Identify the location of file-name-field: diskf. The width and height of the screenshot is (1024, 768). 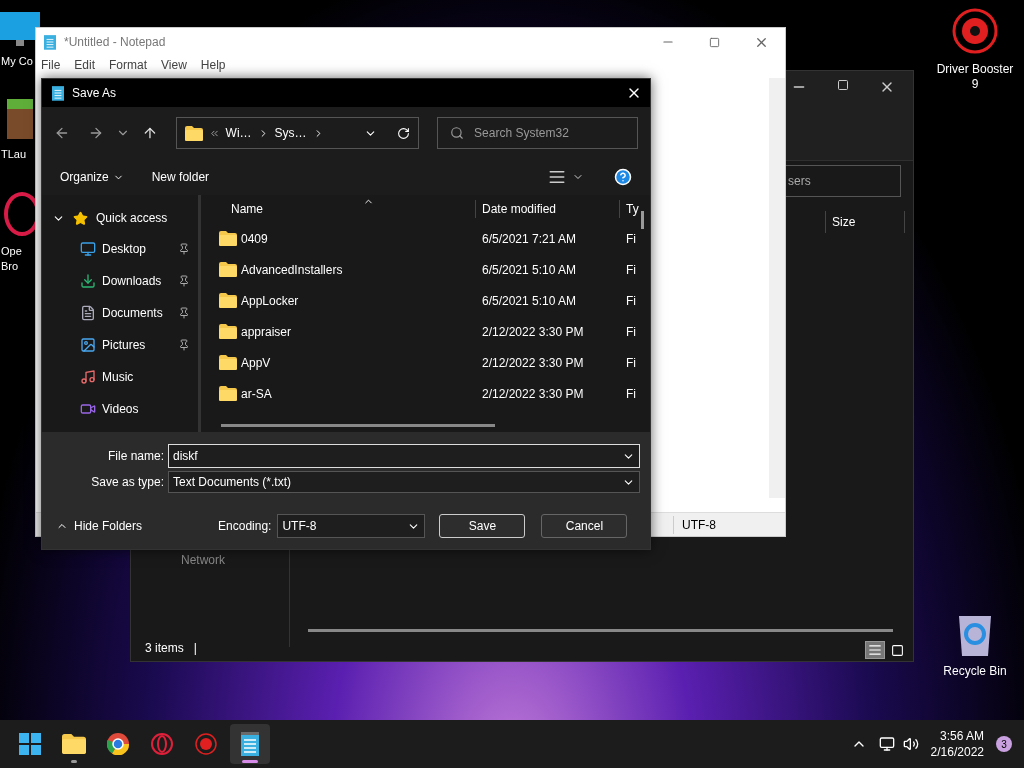
(404, 456).